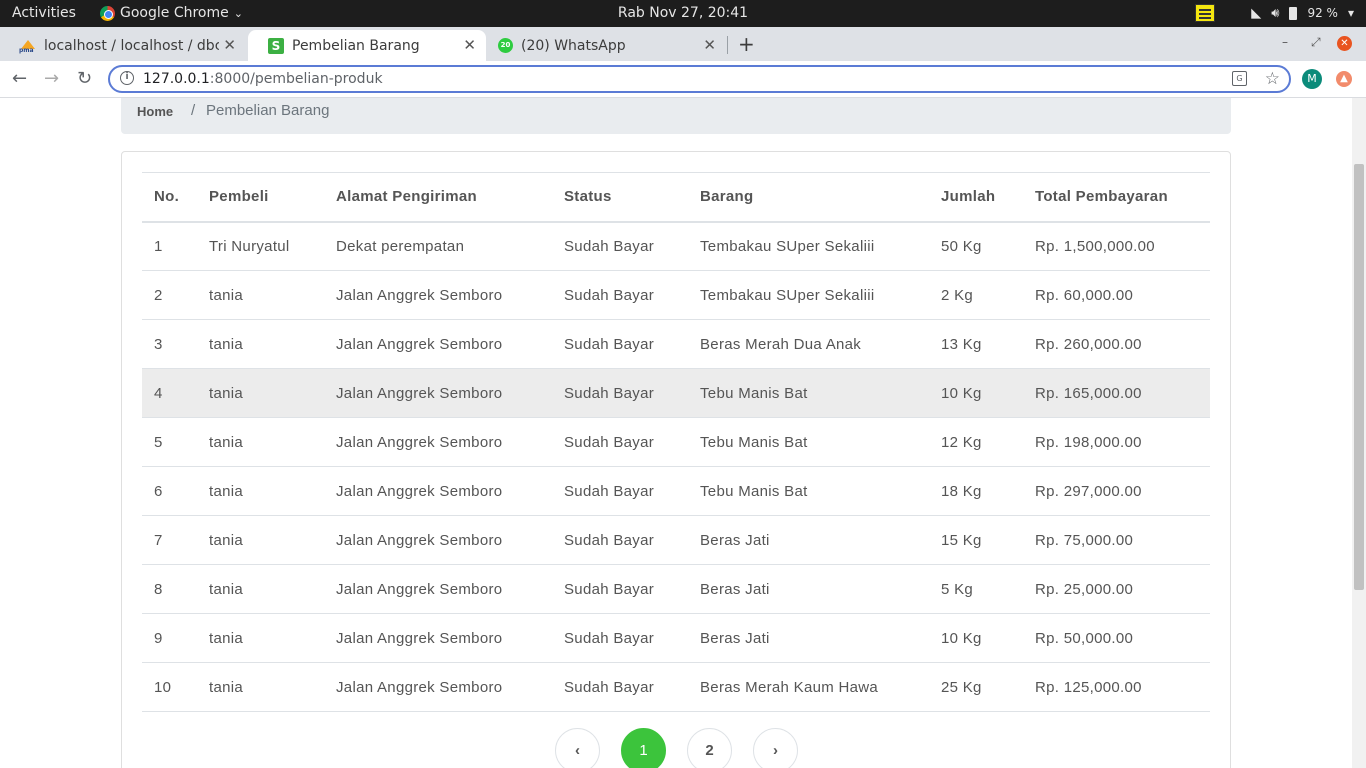  Describe the element at coordinates (789, 687) in the screenshot. I see `cell-barang: Beras Merah Kaum Hawa` at that location.